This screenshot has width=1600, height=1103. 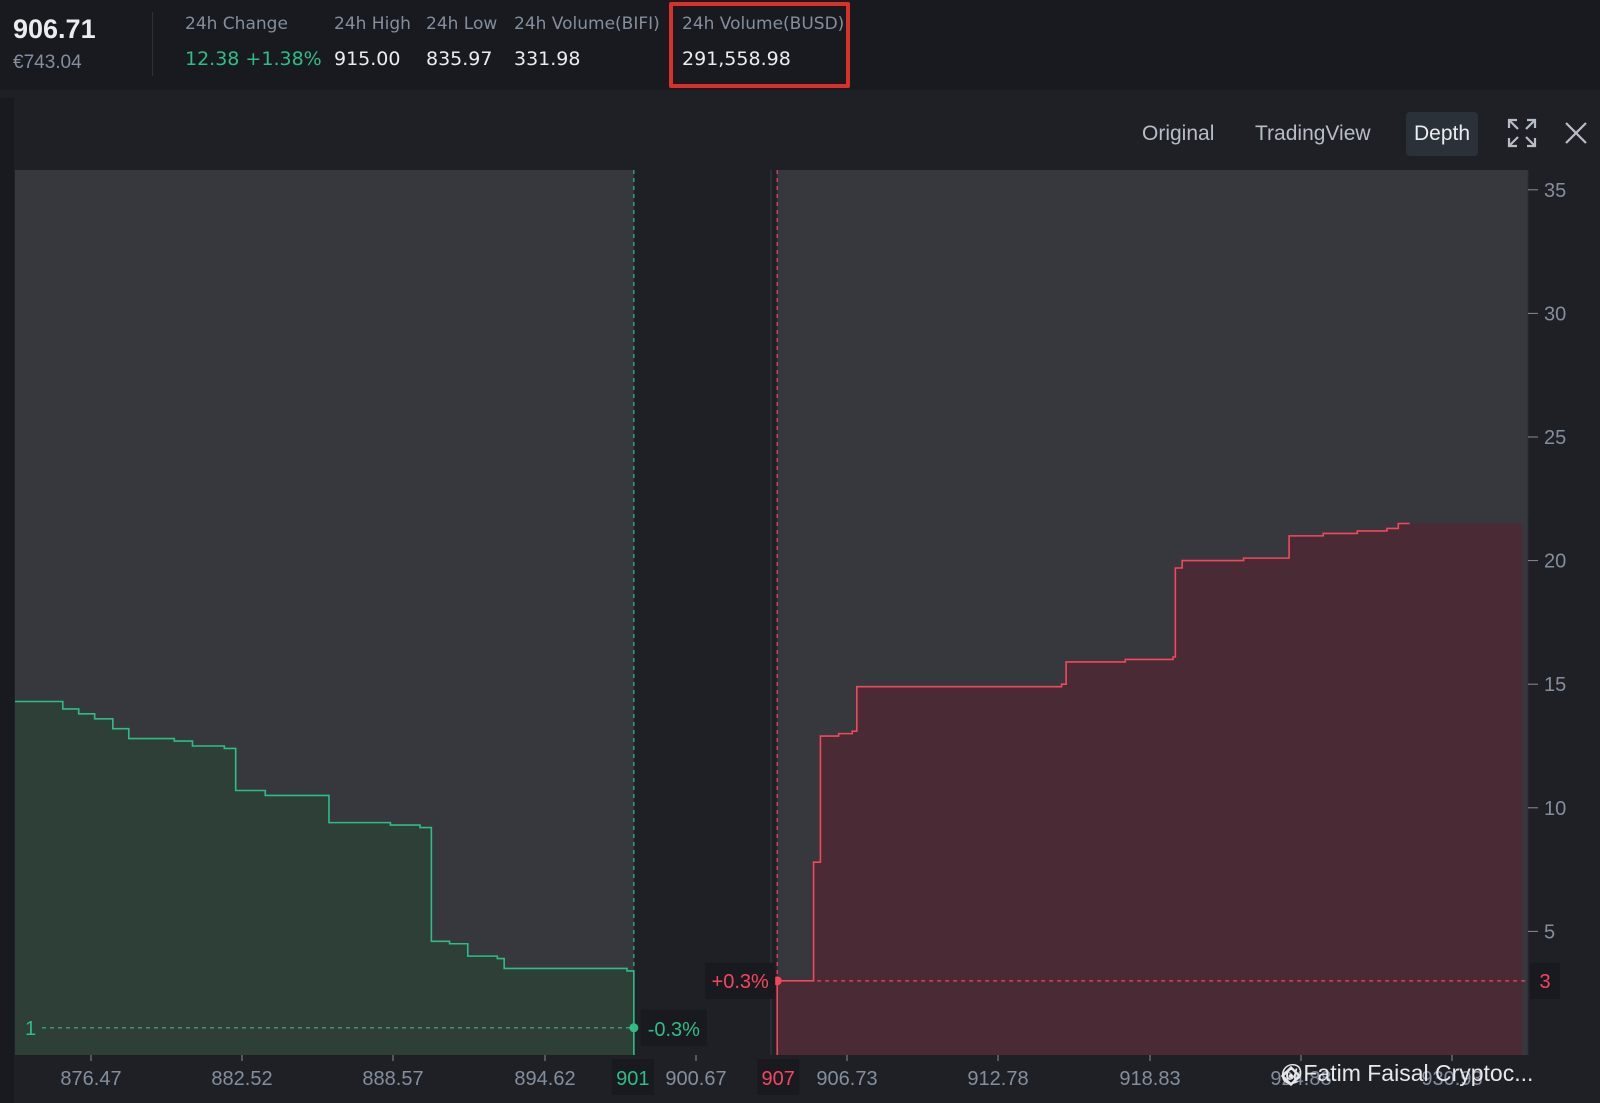 What do you see at coordinates (846, 1079) in the screenshot?
I see `x-tick-label: 906.73` at bounding box center [846, 1079].